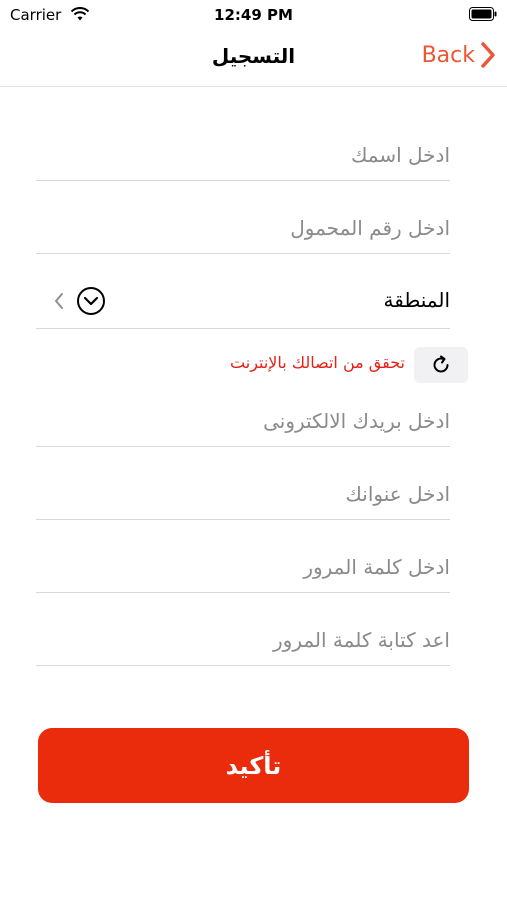 This screenshot has width=507, height=900. I want to click on password-input, so click(243, 567).